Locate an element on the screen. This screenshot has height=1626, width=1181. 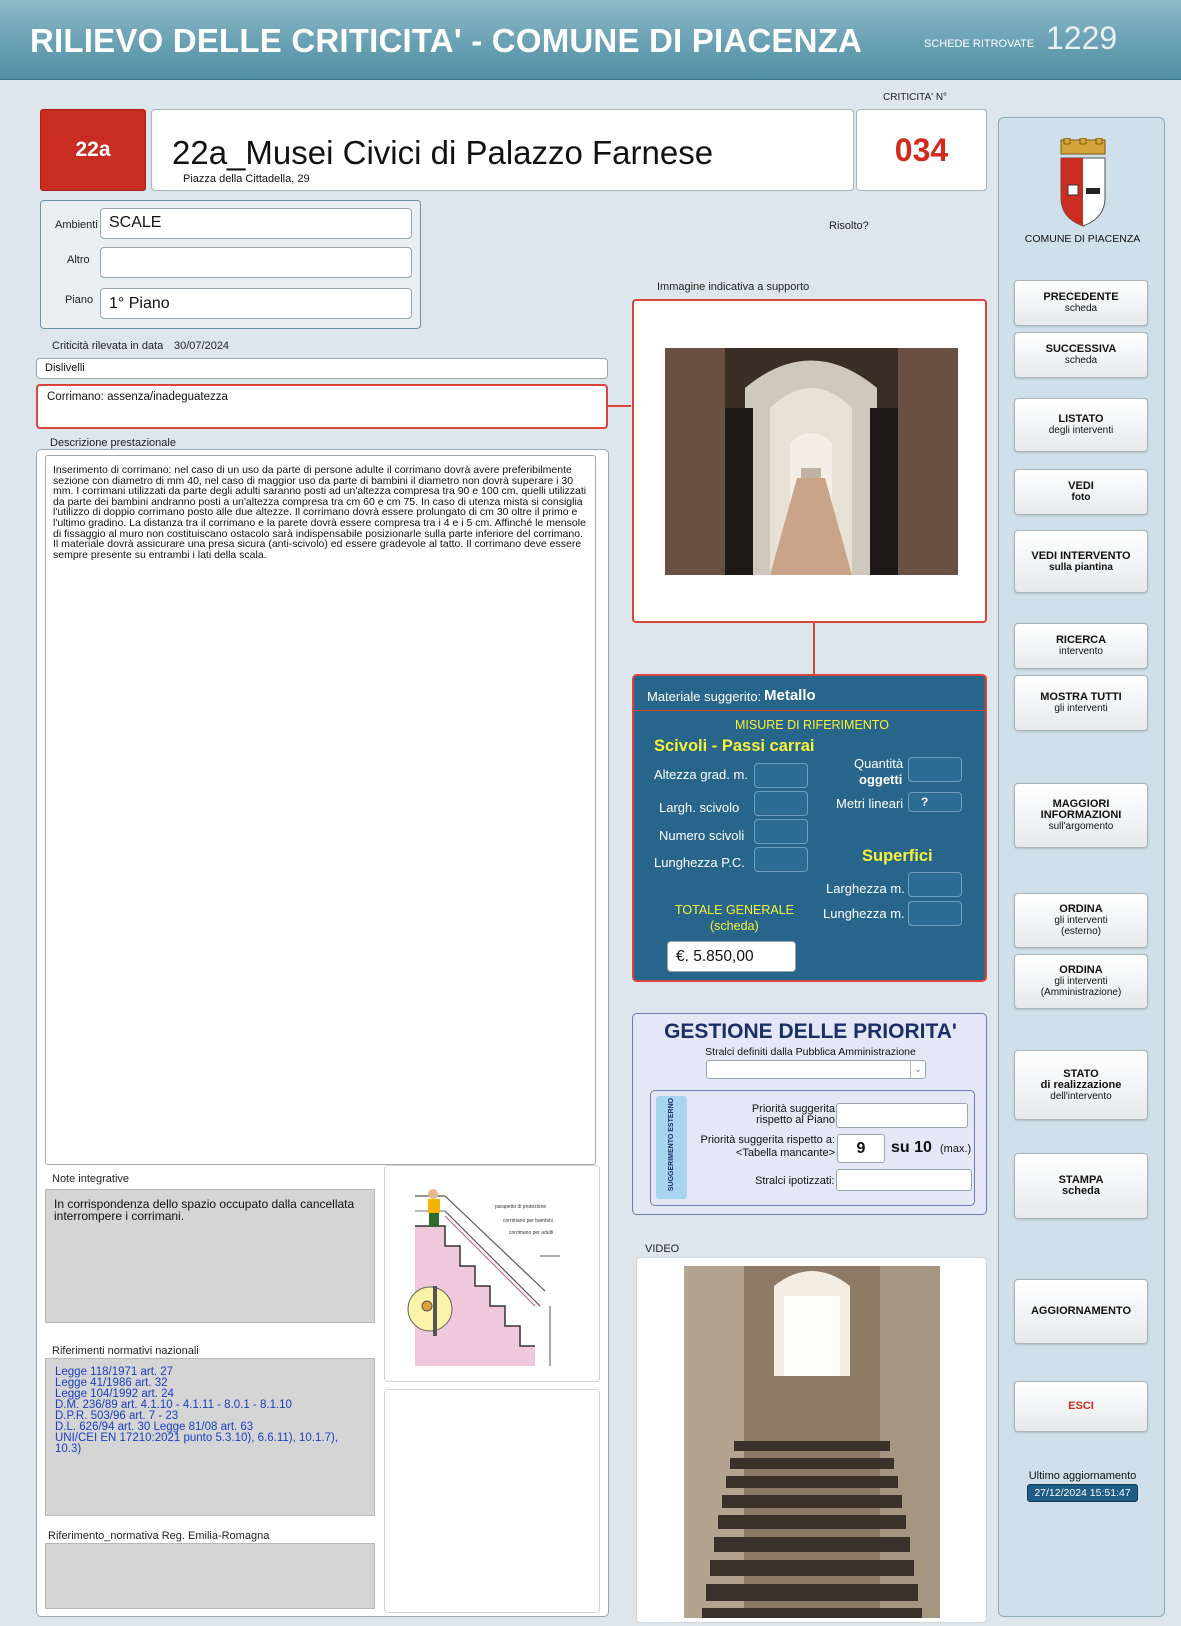
metri-label: Metri lineari is located at coordinates (870, 803).